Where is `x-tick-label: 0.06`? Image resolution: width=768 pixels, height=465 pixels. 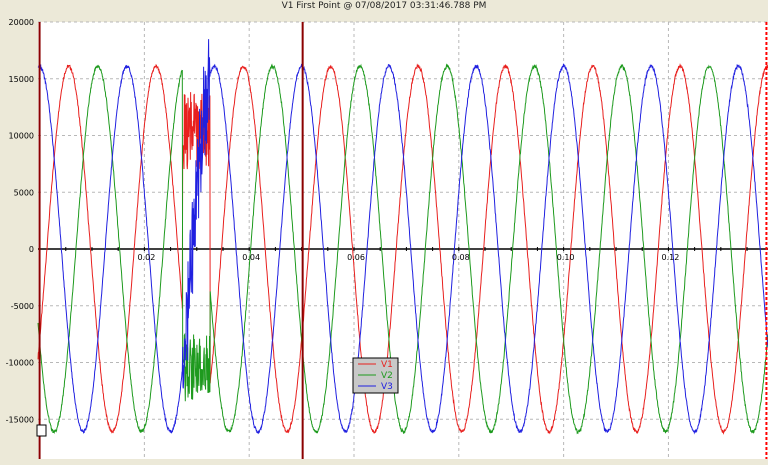
x-tick-label: 0.06 is located at coordinates (356, 257).